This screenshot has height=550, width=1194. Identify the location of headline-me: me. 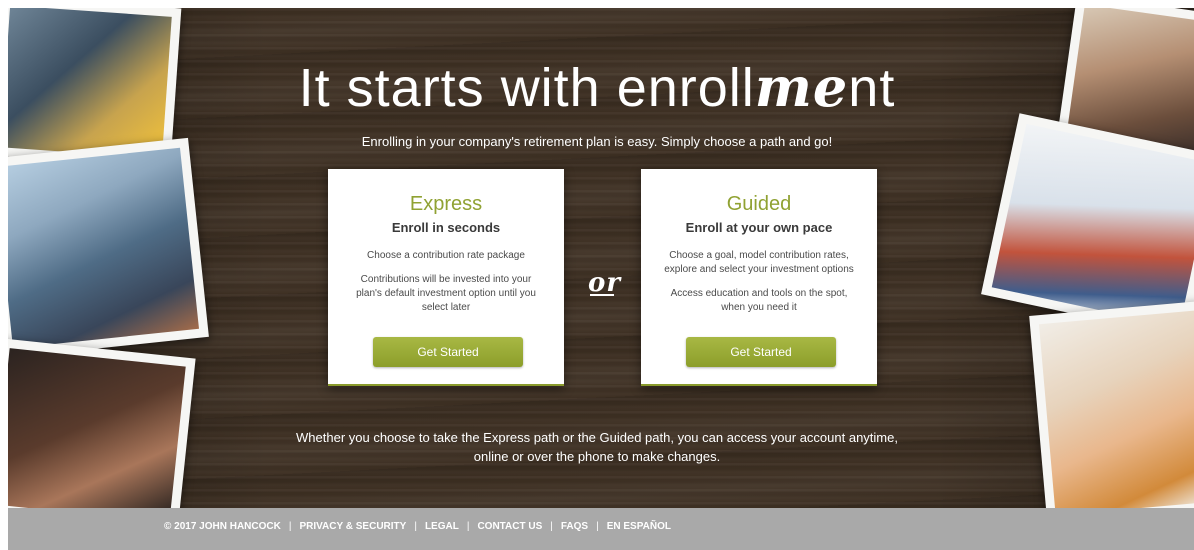
(801, 87).